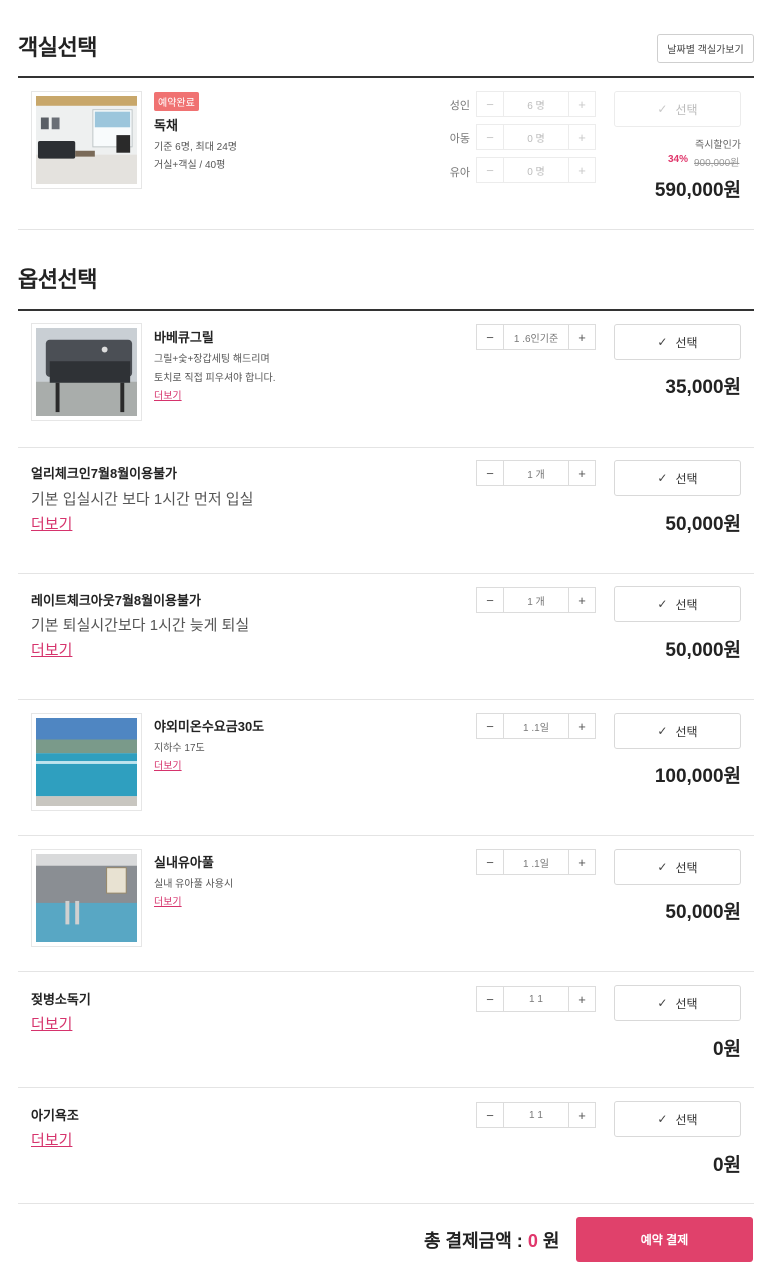 Image resolution: width=773 pixels, height=1280 pixels. Describe the element at coordinates (703, 912) in the screenshot. I see `option-price-indoor-pool: 50,000원` at that location.